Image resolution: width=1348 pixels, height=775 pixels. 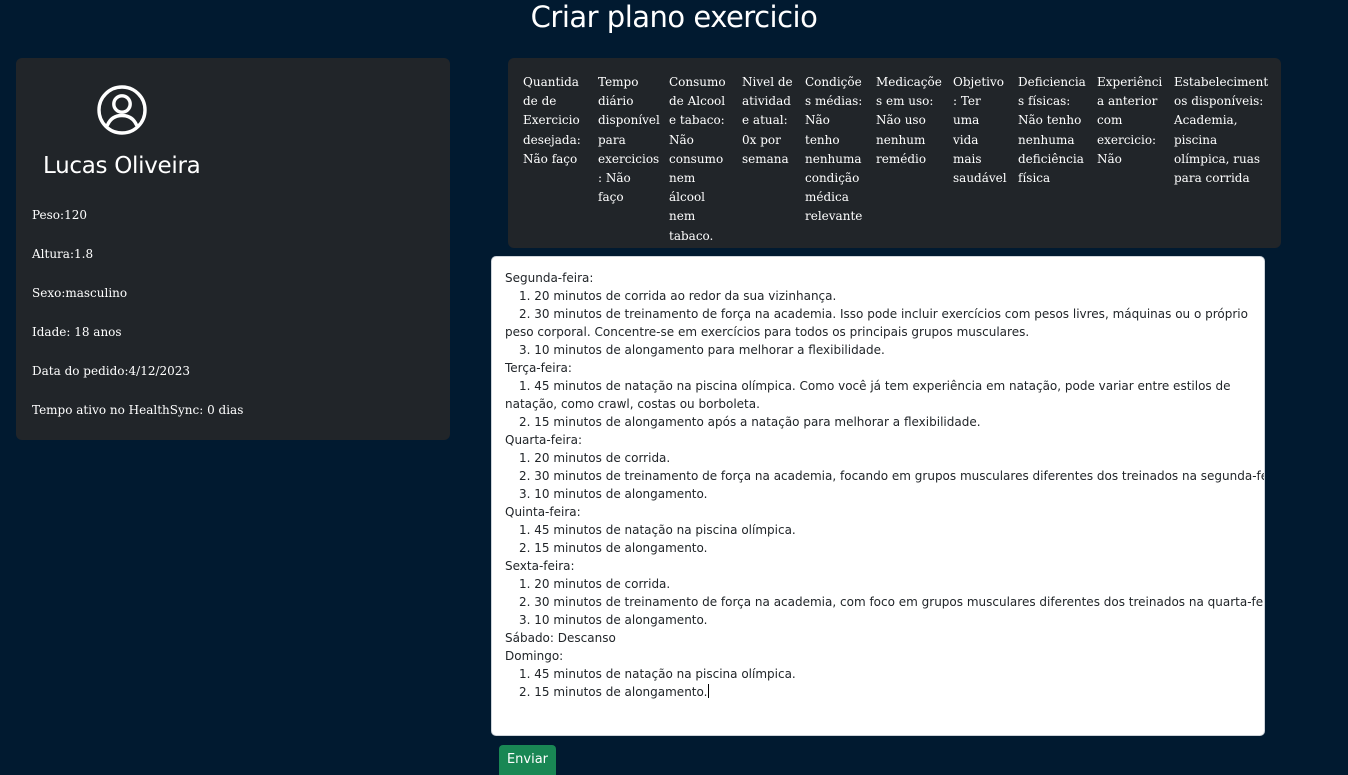 What do you see at coordinates (138, 410) in the screenshot?
I see `active-time-info: Tempo ativo no HealthSync: 0 dias` at bounding box center [138, 410].